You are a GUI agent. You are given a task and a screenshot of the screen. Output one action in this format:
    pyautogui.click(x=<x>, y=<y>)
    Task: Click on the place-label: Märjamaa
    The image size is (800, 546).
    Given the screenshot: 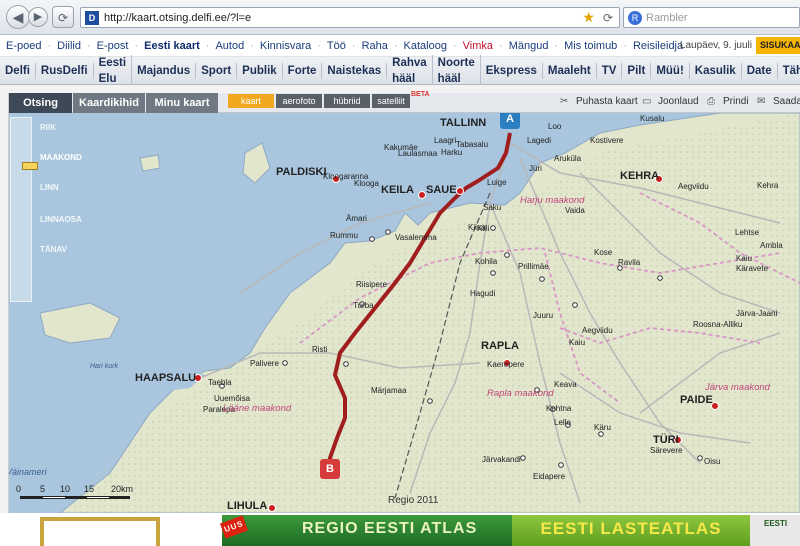 What is the action you would take?
    pyautogui.click(x=389, y=390)
    